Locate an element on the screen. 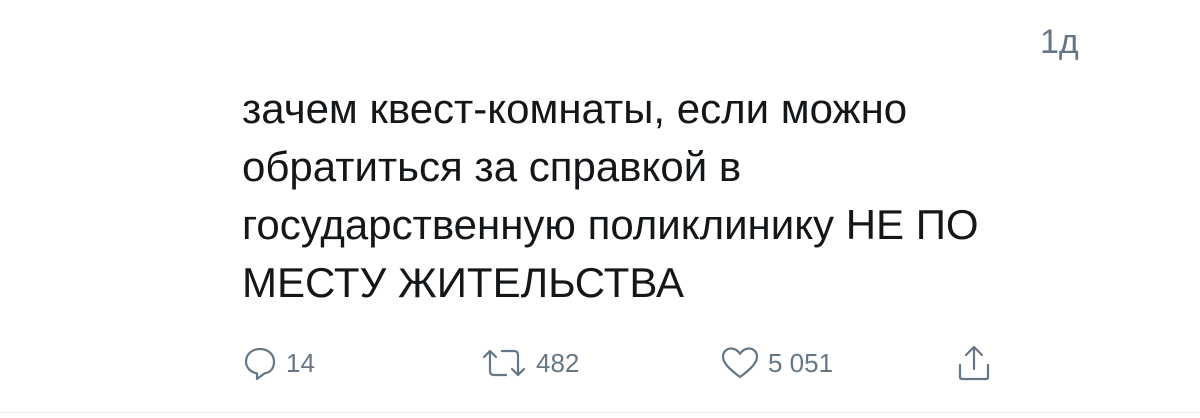 The width and height of the screenshot is (1200, 418). share-button is located at coordinates (974, 363).